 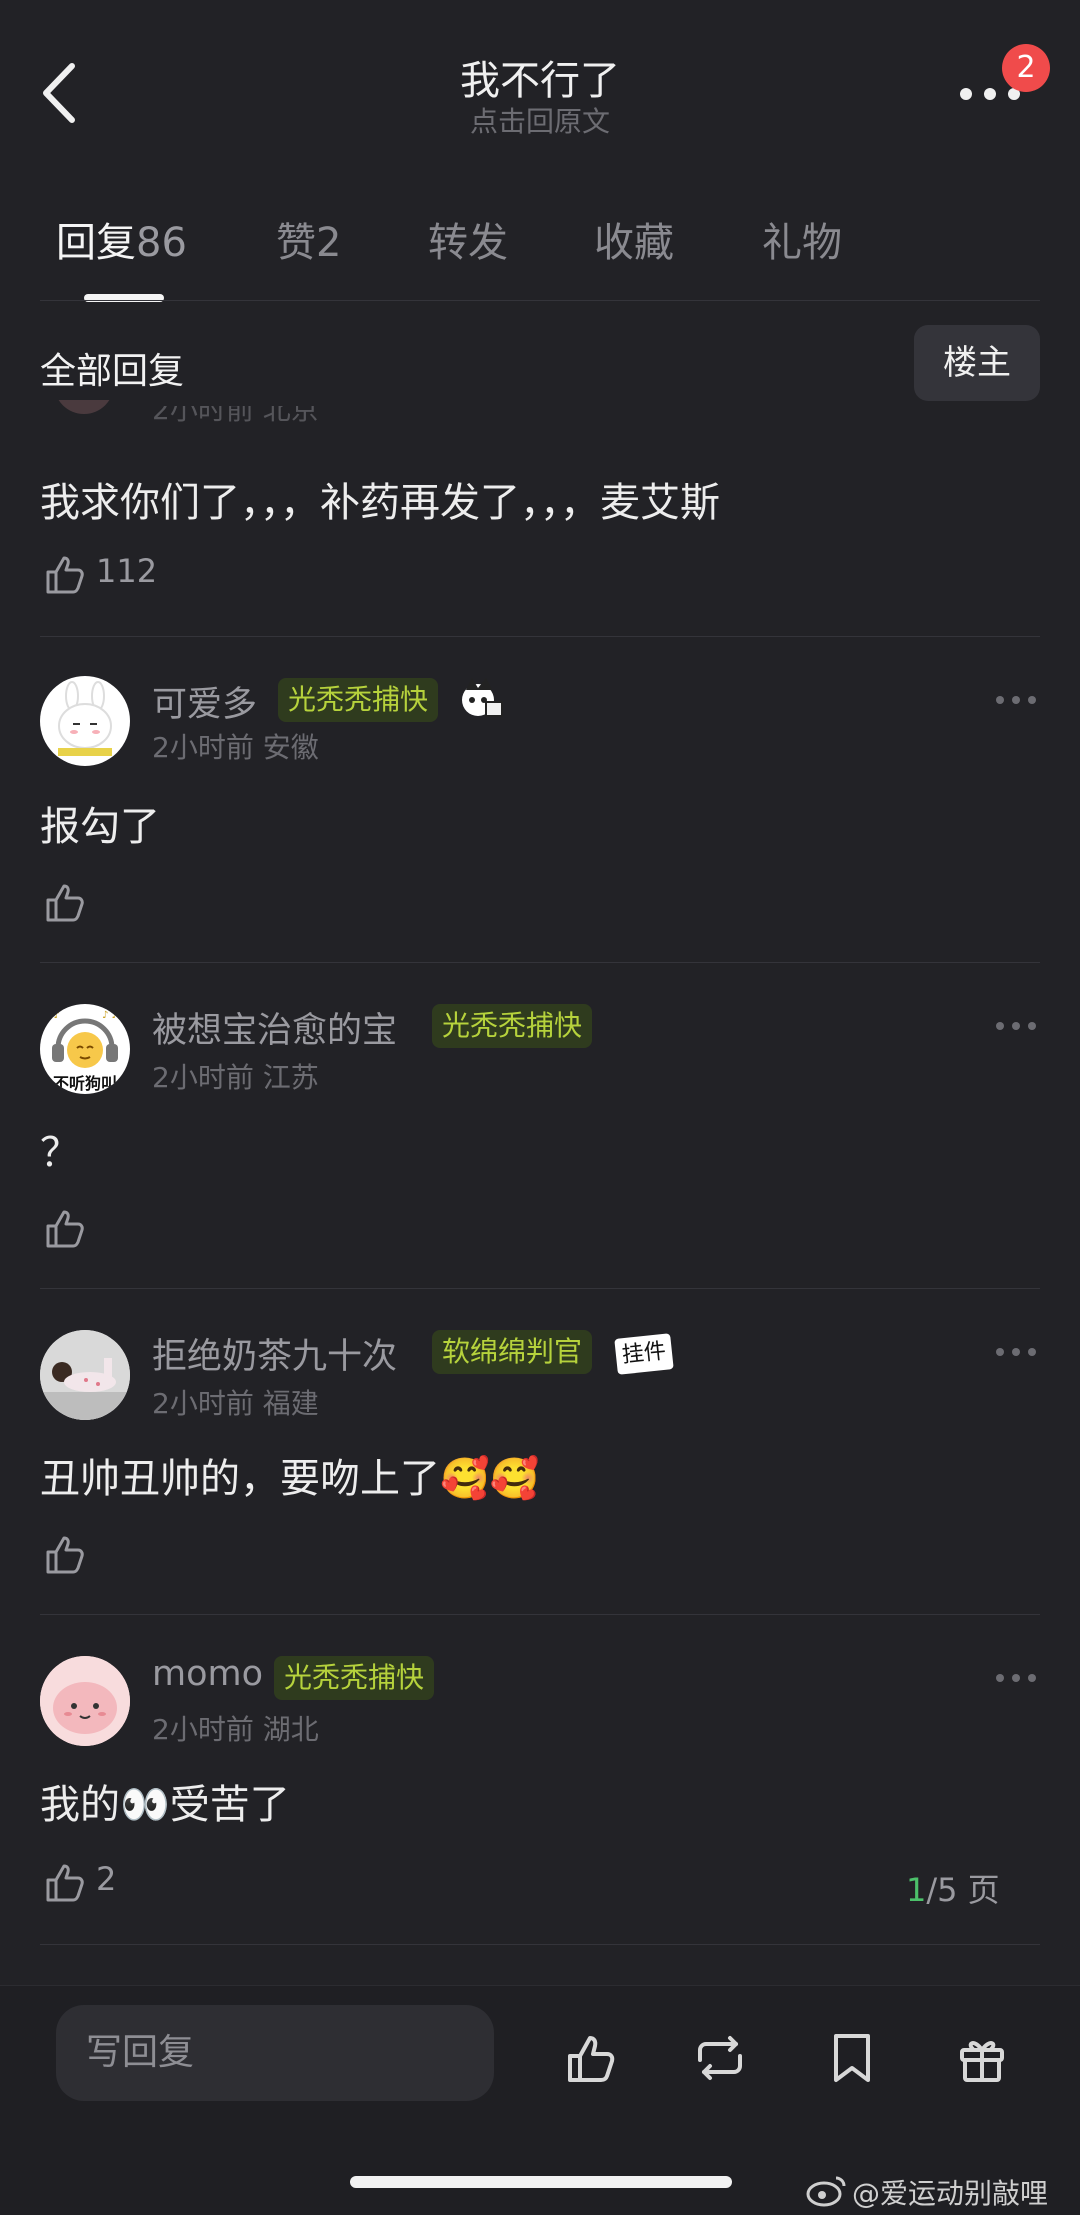 I want to click on avatar-partial, so click(x=84, y=407).